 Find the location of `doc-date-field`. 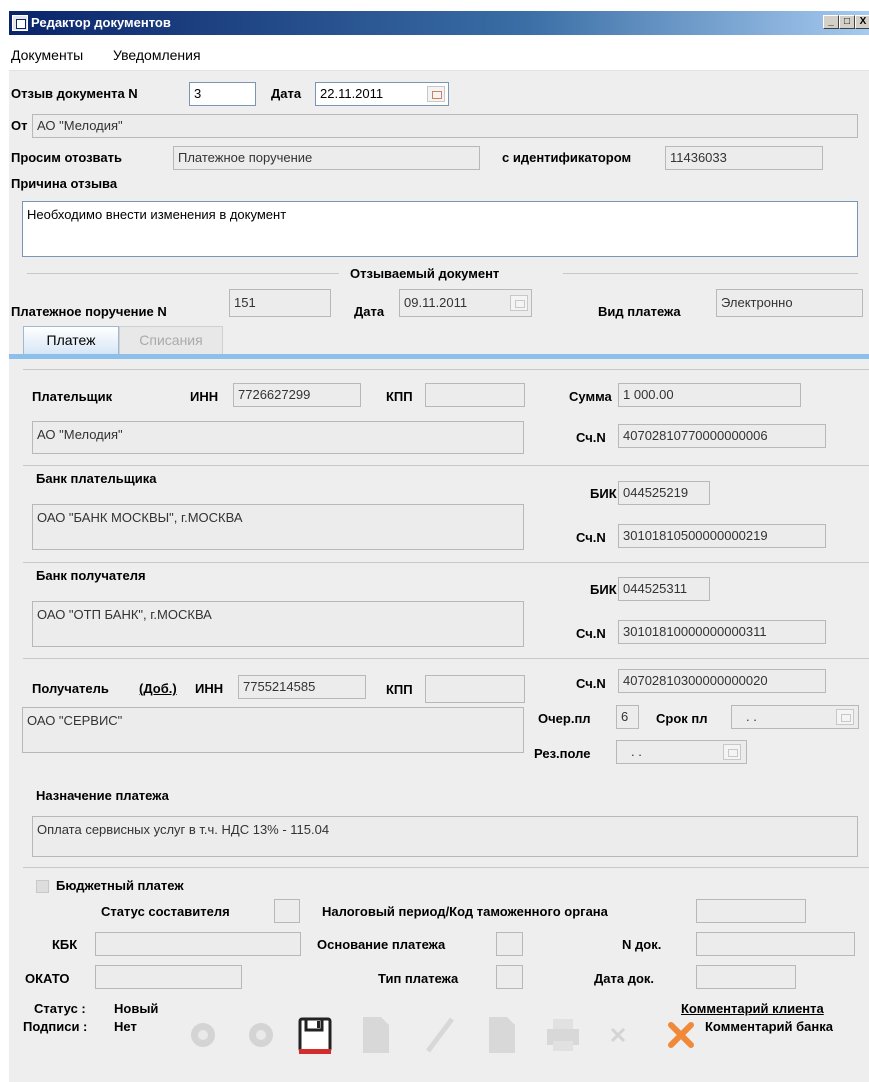

doc-date-field is located at coordinates (746, 977).